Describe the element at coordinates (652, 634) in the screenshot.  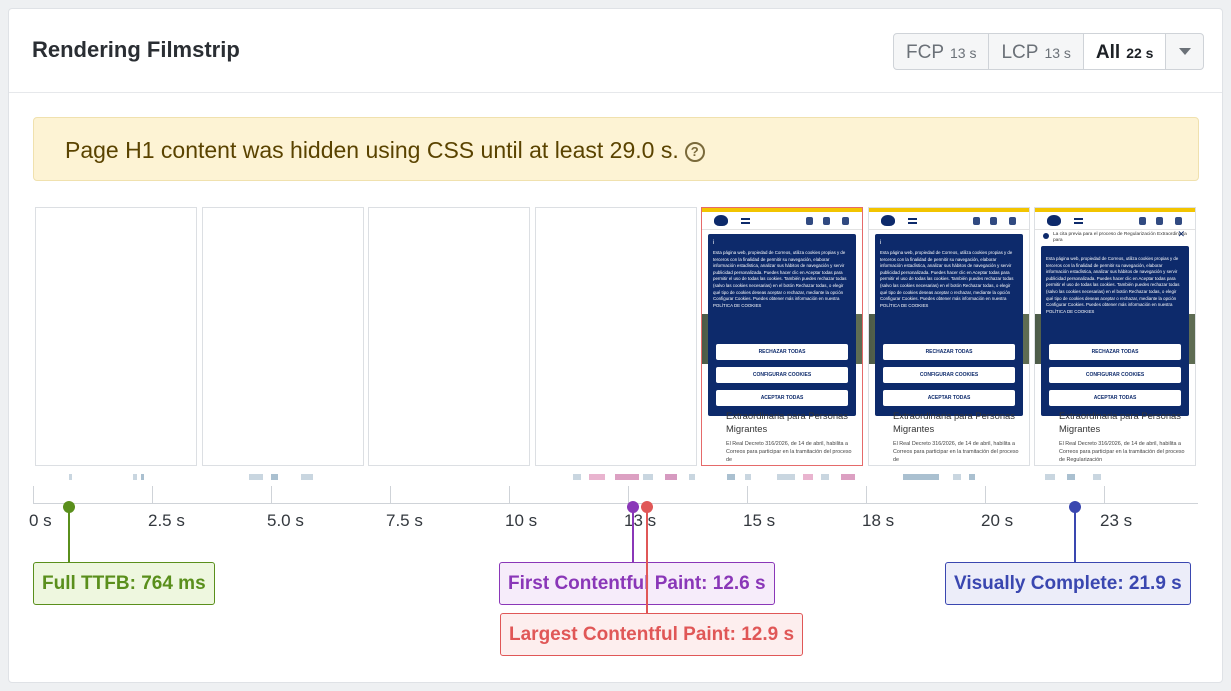
I see `lcp-badge: Largest Contentful Paint: 12.9 s` at that location.